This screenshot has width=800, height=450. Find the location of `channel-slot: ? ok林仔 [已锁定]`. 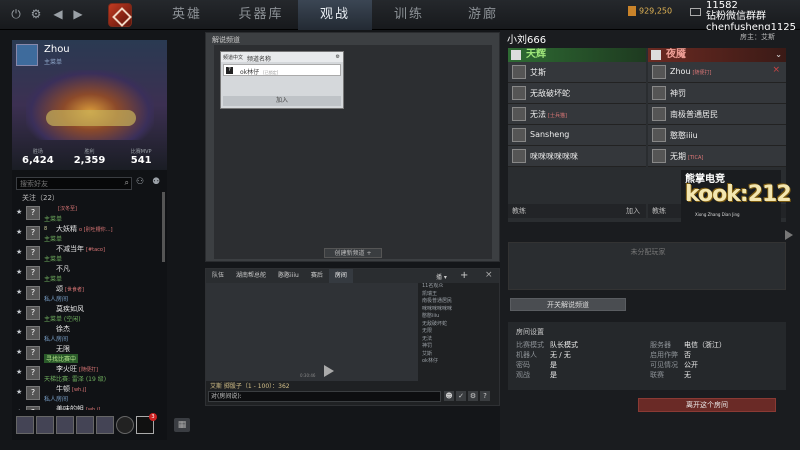

channel-slot: ? ok林仔 [已锁定] is located at coordinates (282, 70).